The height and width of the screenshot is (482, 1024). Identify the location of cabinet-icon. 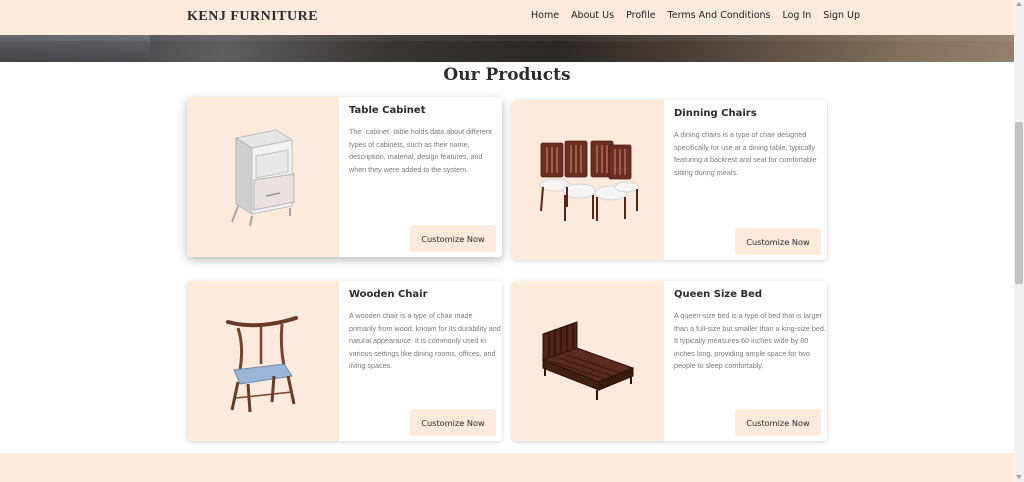
(263, 178).